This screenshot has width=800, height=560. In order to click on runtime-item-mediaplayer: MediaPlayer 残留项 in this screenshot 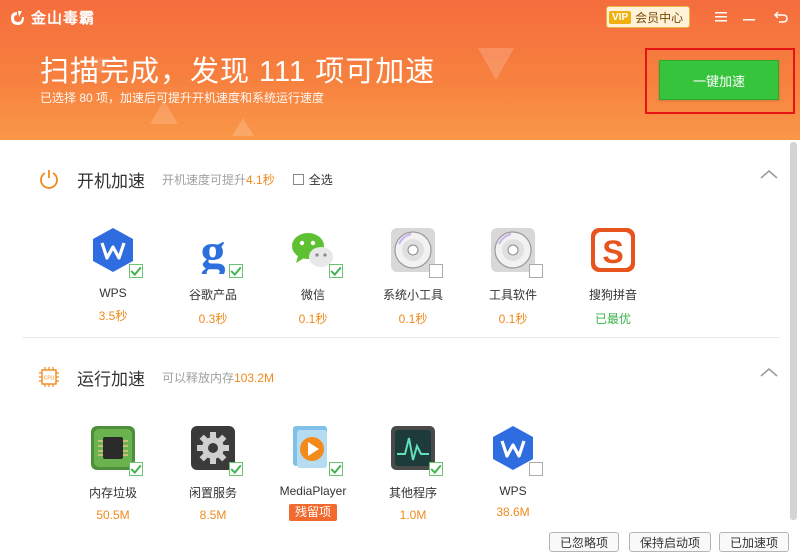, I will do `click(313, 472)`.